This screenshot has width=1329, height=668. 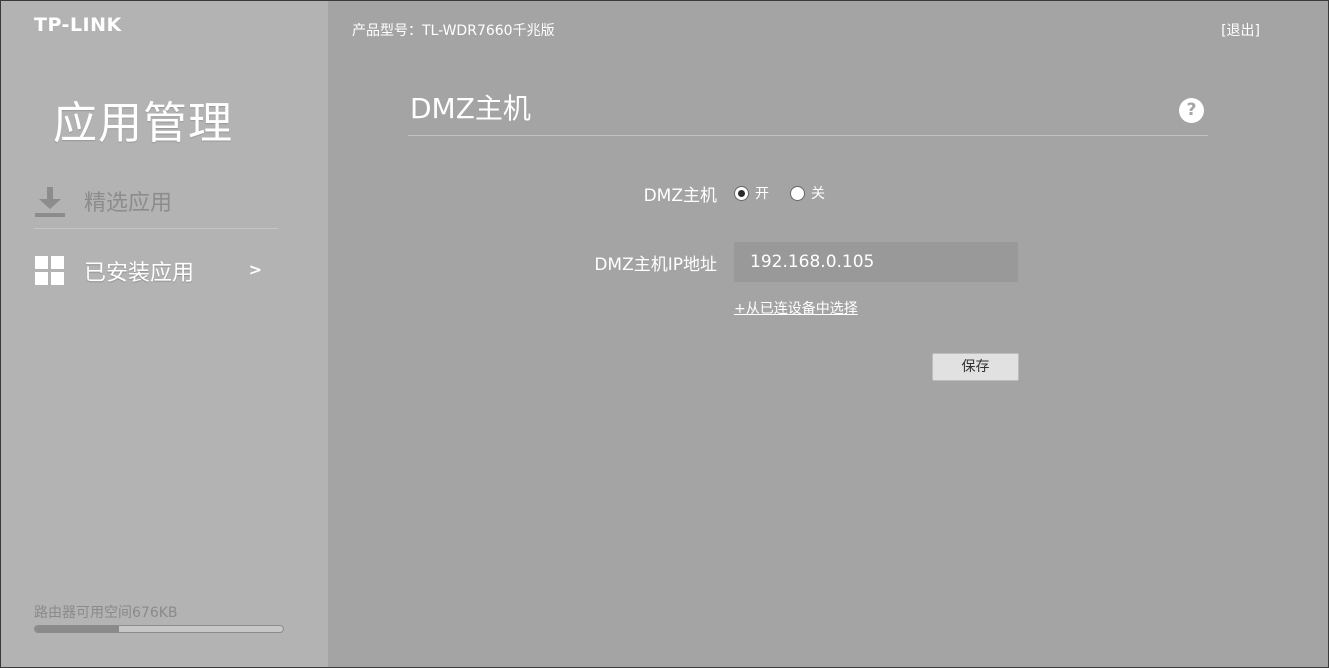 I want to click on product-model: 产品型号：TL-WDR7660千兆版, so click(x=453, y=31).